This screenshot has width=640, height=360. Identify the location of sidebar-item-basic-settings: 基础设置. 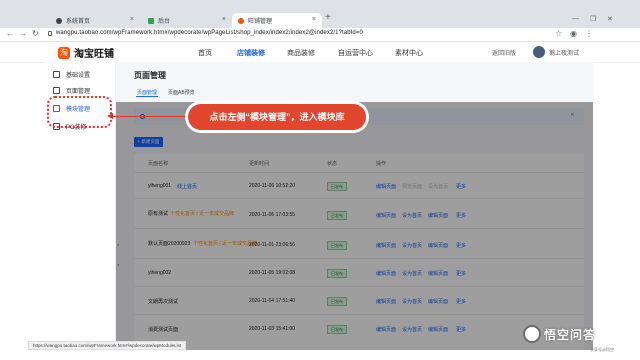
(71, 74).